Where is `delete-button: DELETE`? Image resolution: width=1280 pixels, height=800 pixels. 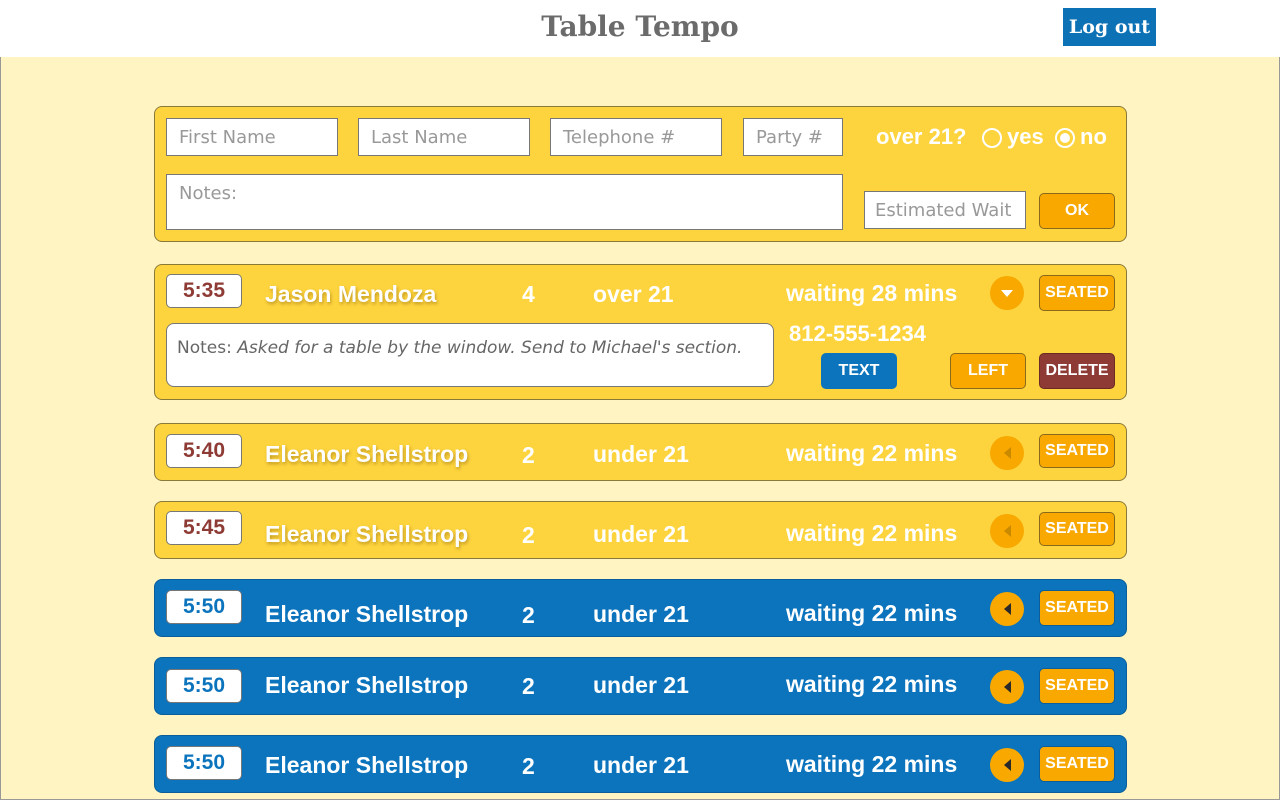 delete-button: DELETE is located at coordinates (1077, 371).